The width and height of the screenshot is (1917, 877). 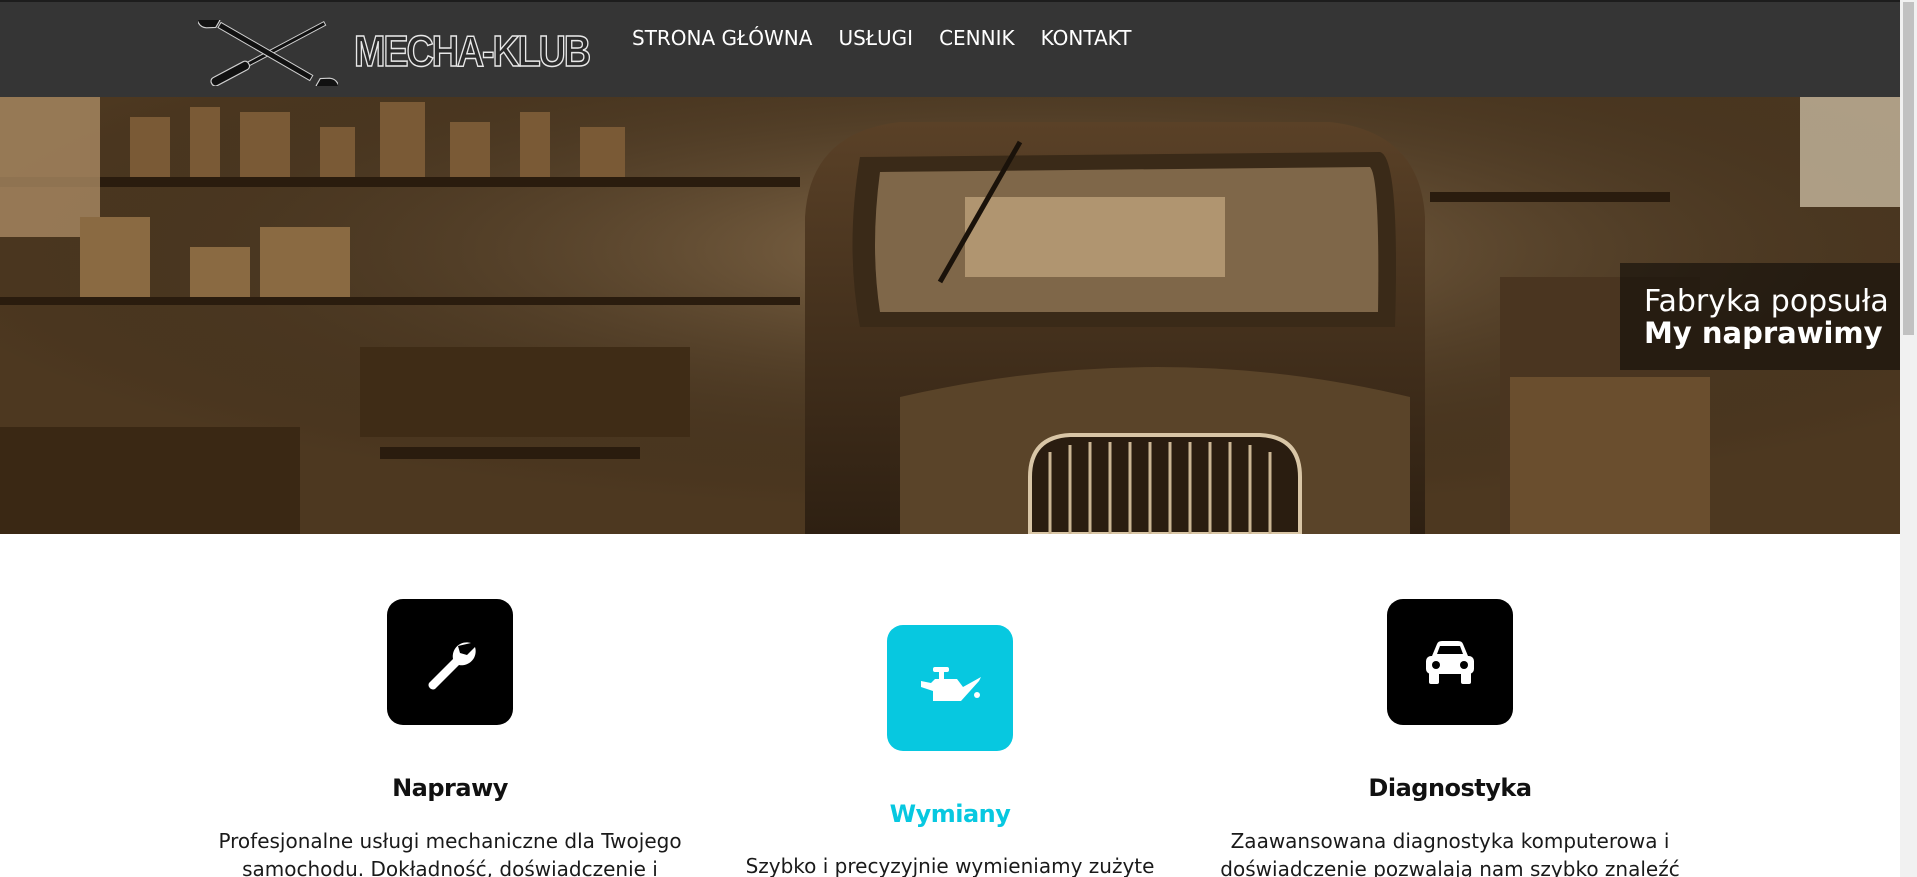 I want to click on scrollbar-thumb, so click(x=1908, y=168).